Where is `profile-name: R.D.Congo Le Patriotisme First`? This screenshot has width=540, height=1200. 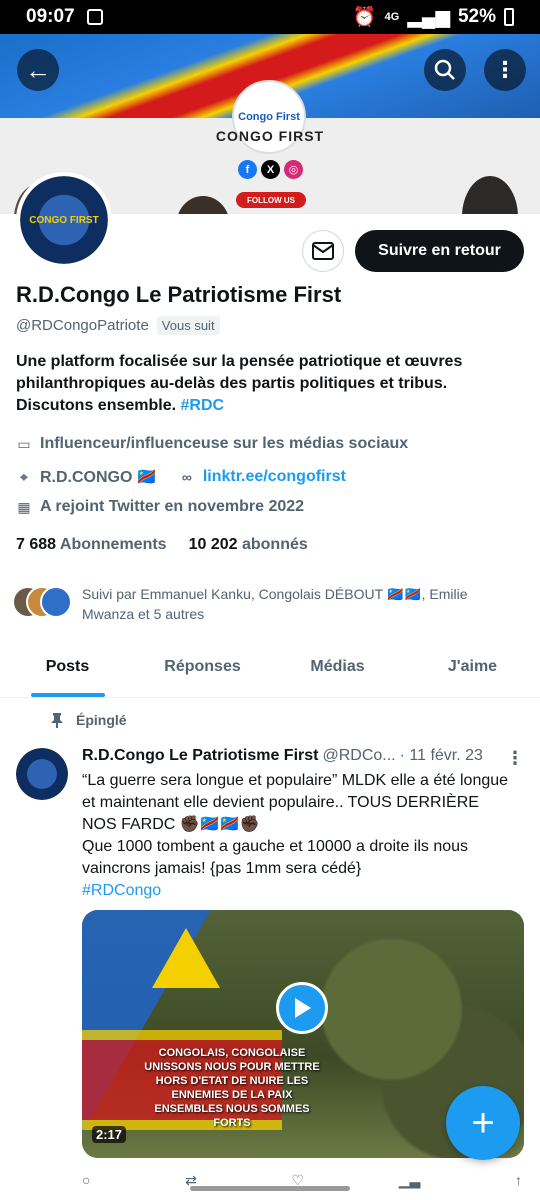
profile-name: R.D.Congo Le Patriotisme First is located at coordinates (179, 294).